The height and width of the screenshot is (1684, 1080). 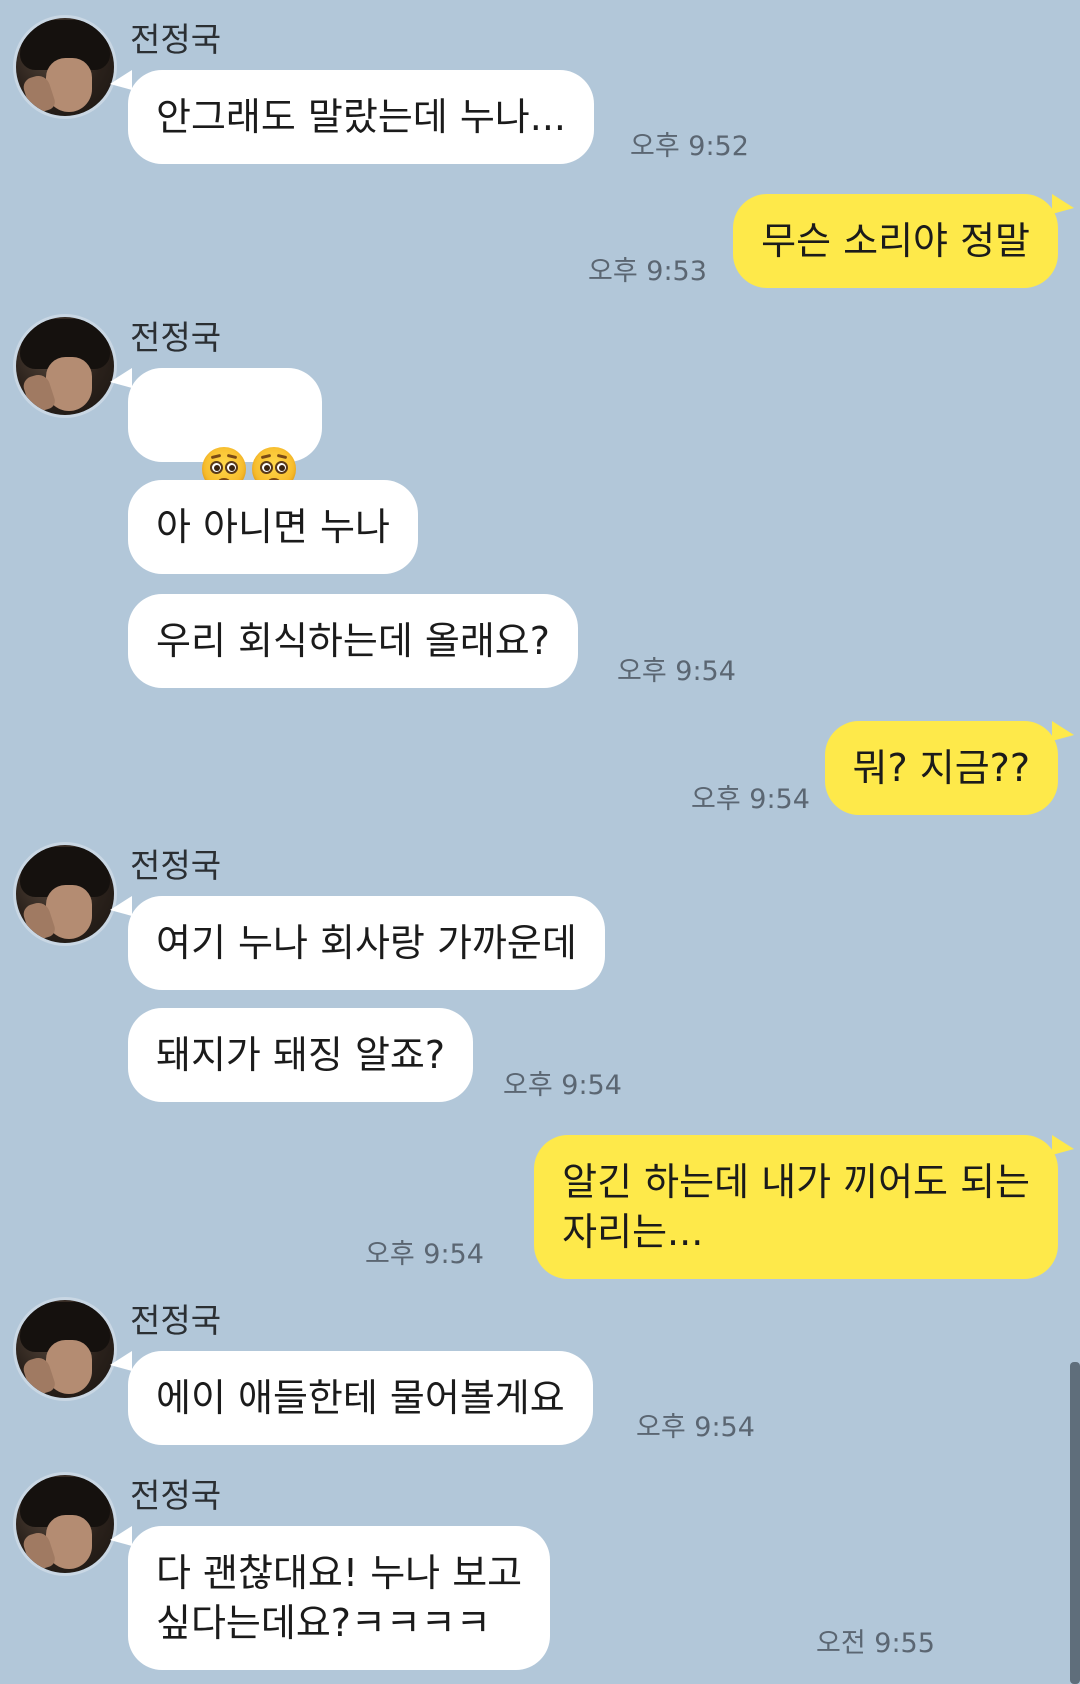 What do you see at coordinates (1075, 1523) in the screenshot?
I see `scrollbar` at bounding box center [1075, 1523].